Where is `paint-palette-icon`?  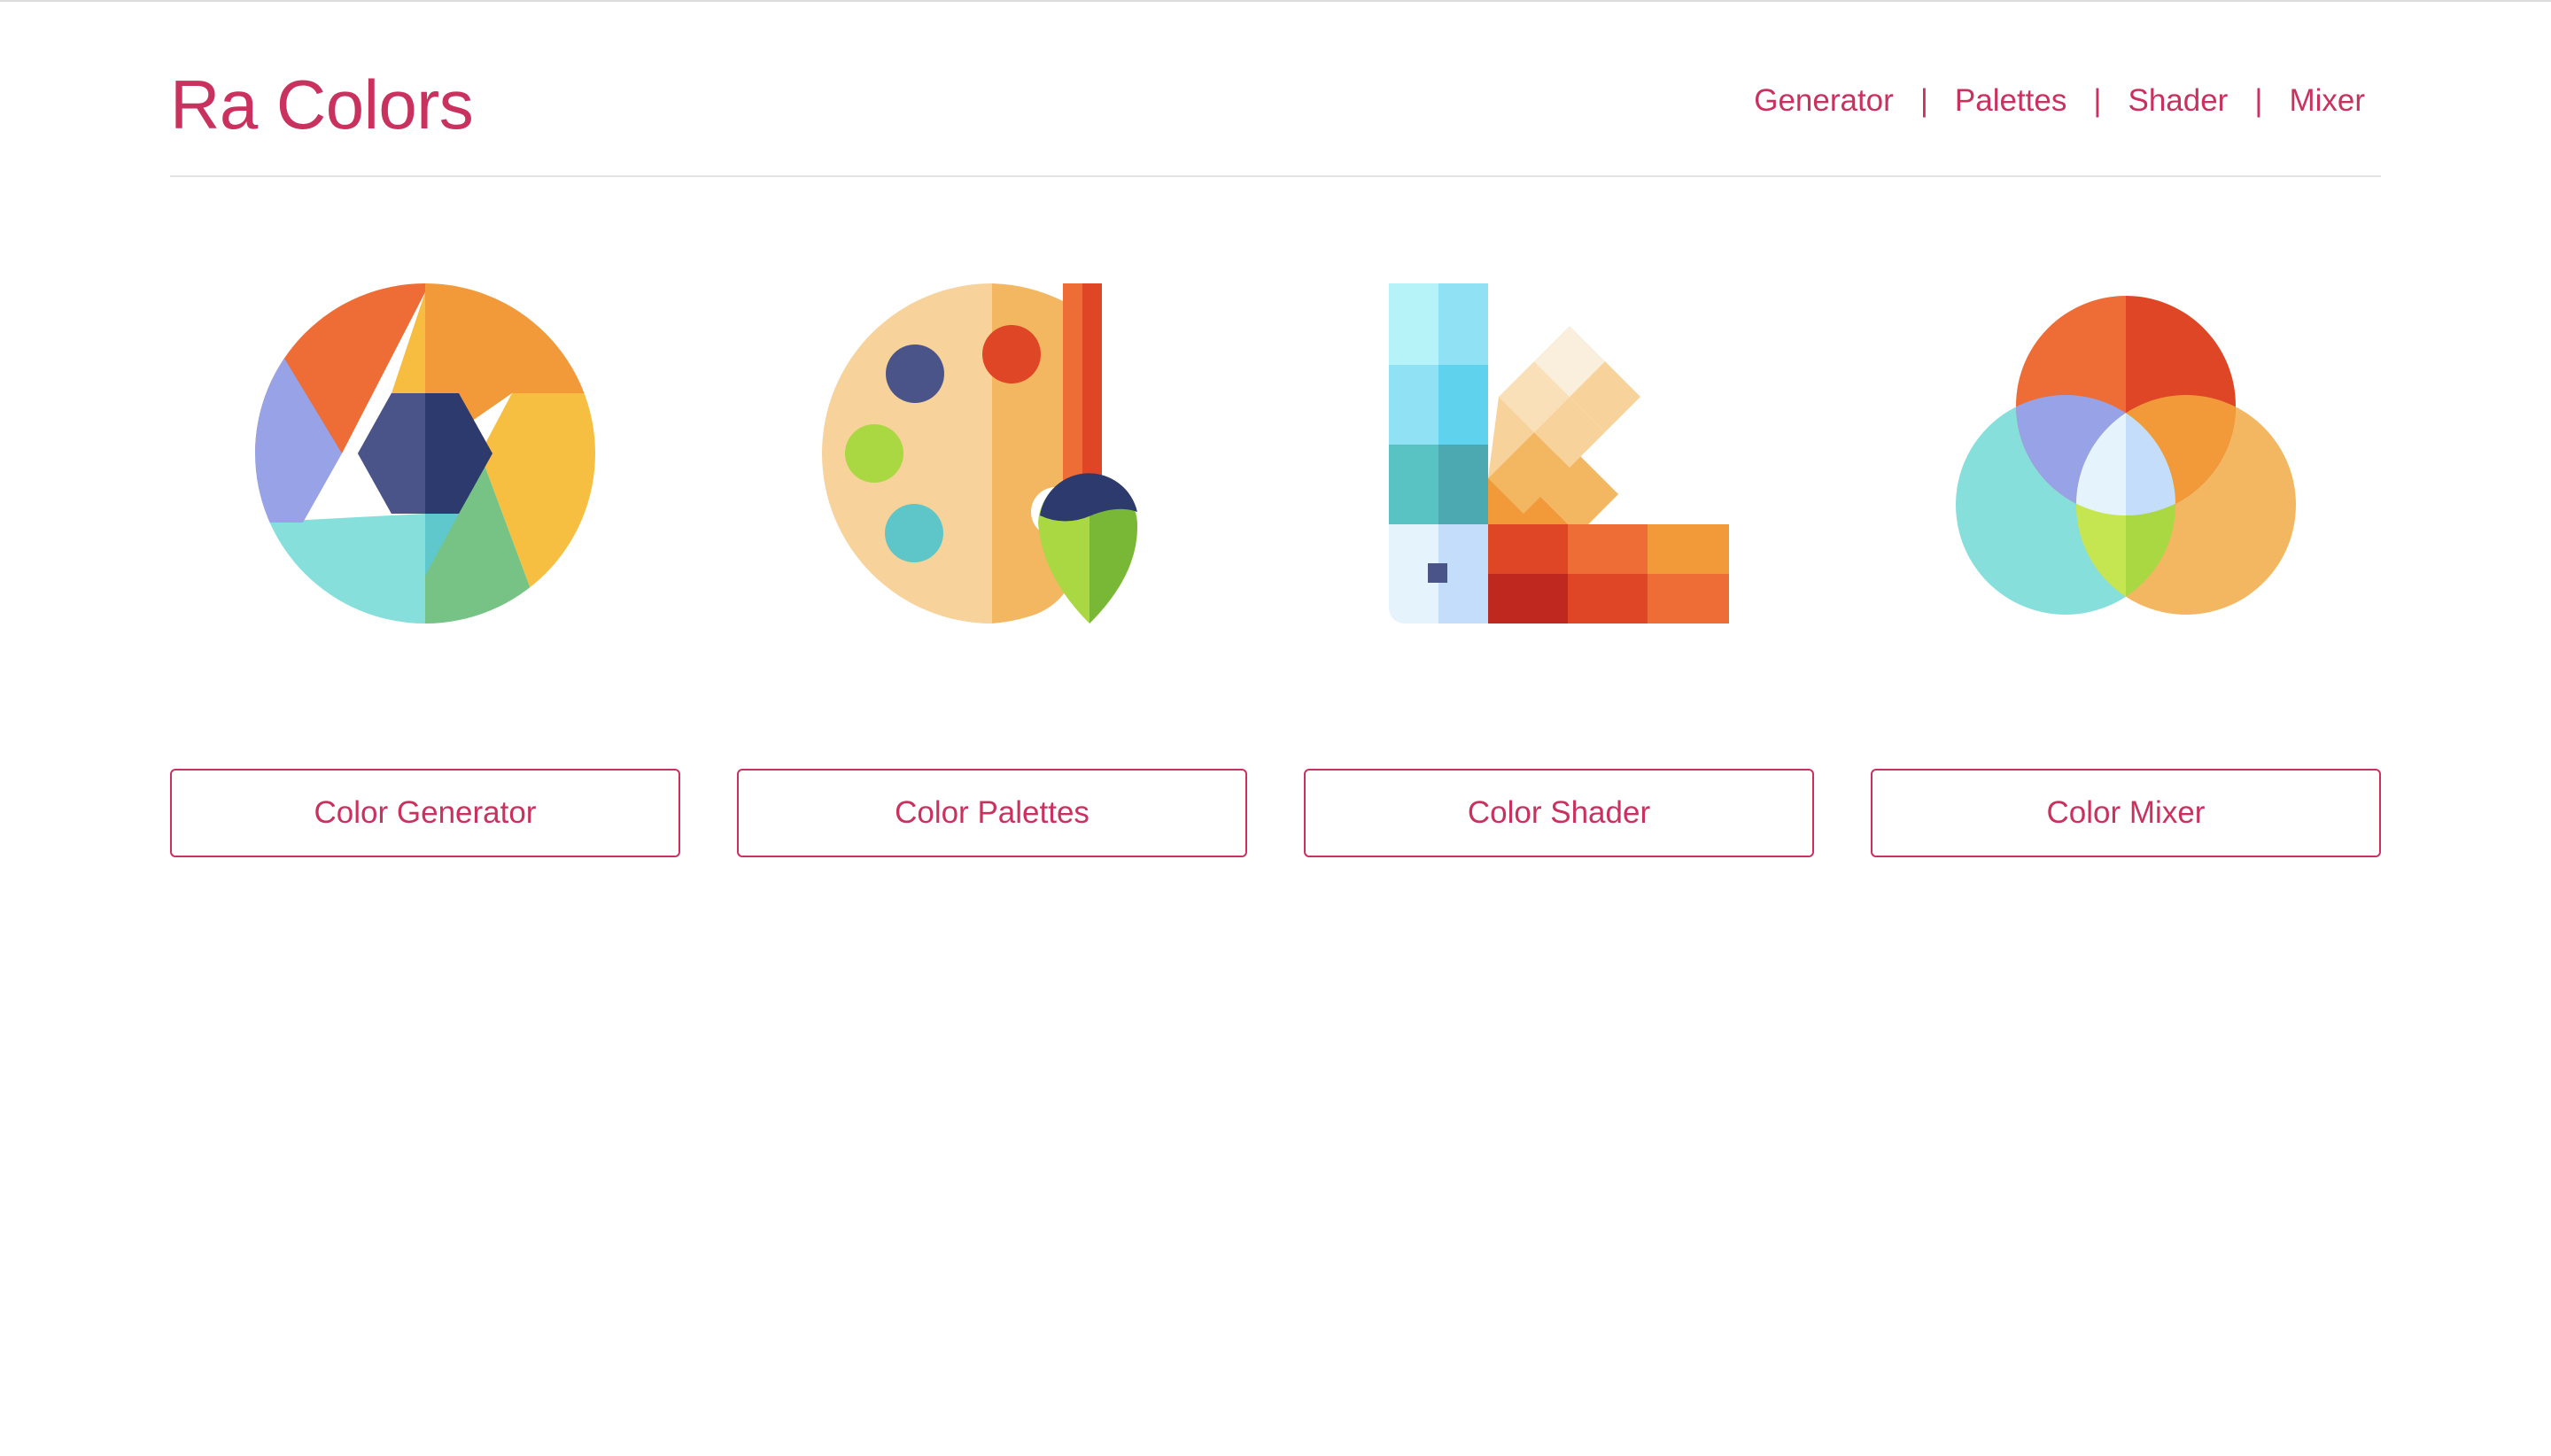
paint-palette-icon is located at coordinates (992, 460).